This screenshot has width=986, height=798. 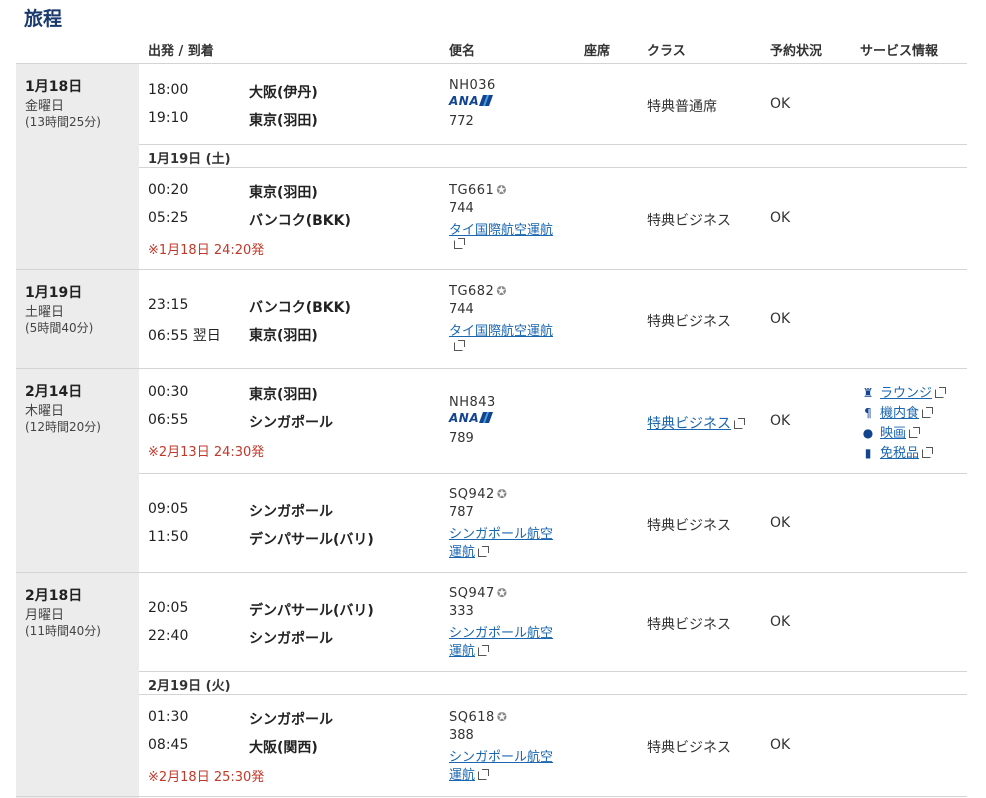 I want to click on arr-time: 05:25, so click(x=168, y=218).